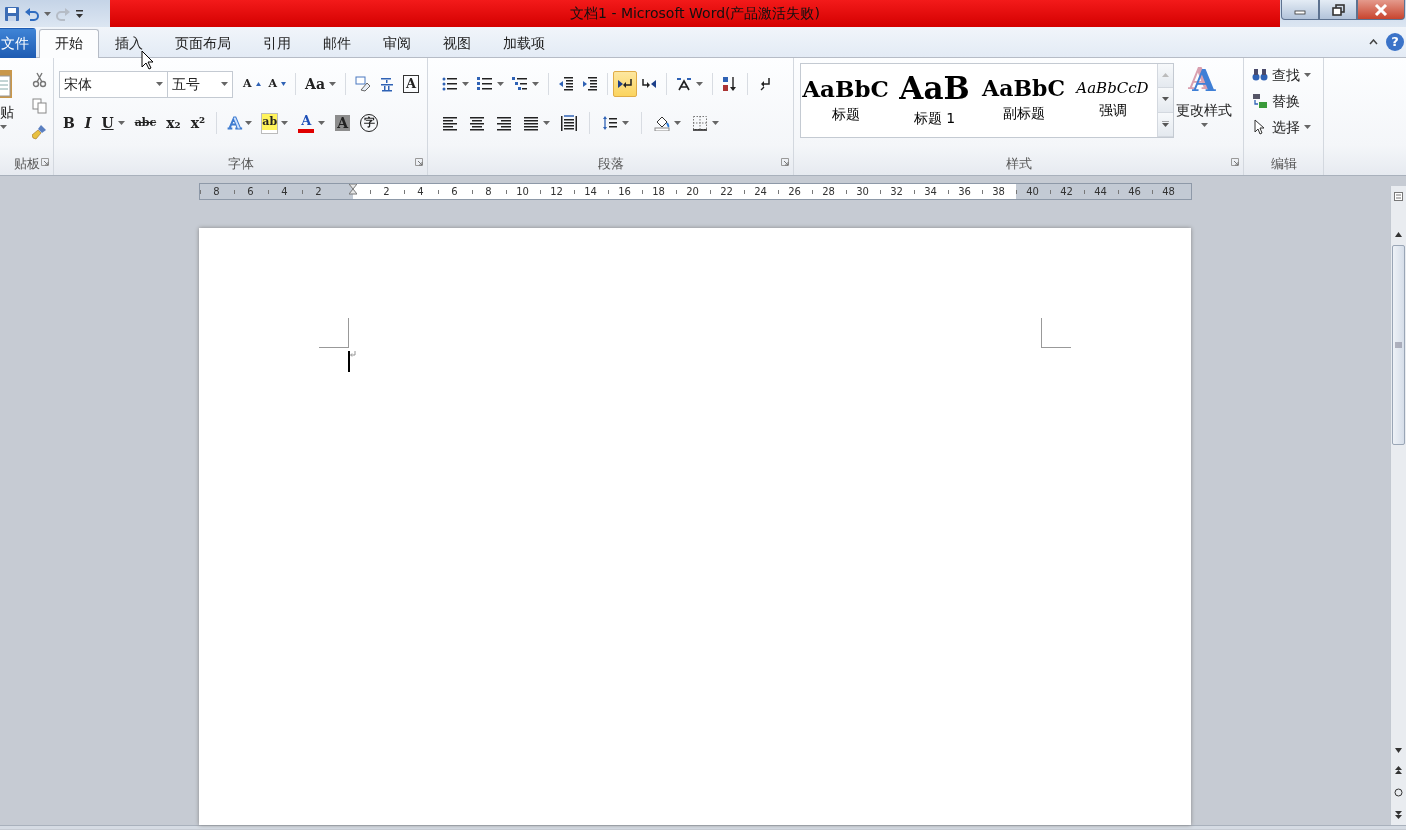 Image resolution: width=1406 pixels, height=830 pixels. I want to click on borders-icon, so click(700, 123).